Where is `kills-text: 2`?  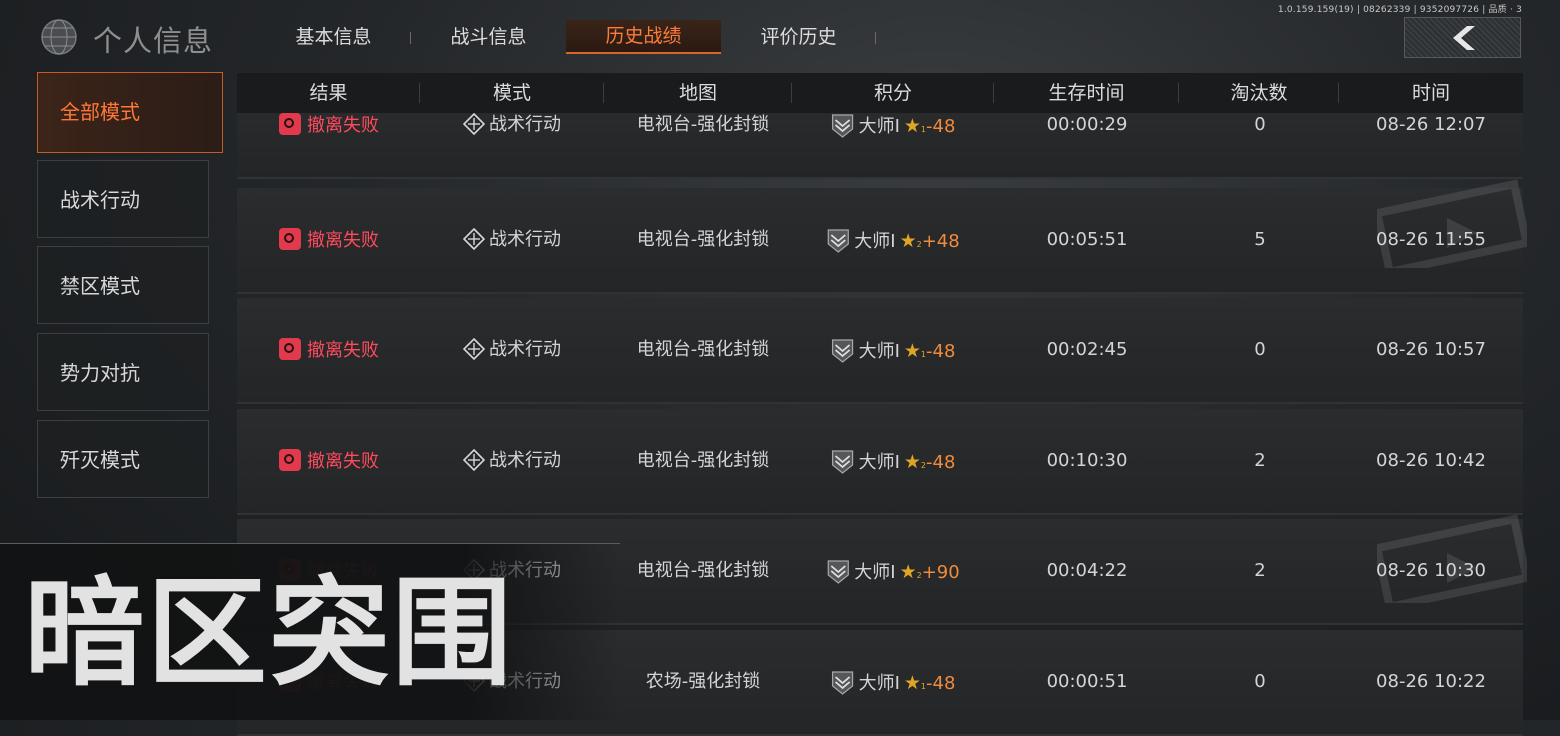 kills-text: 2 is located at coordinates (1260, 570).